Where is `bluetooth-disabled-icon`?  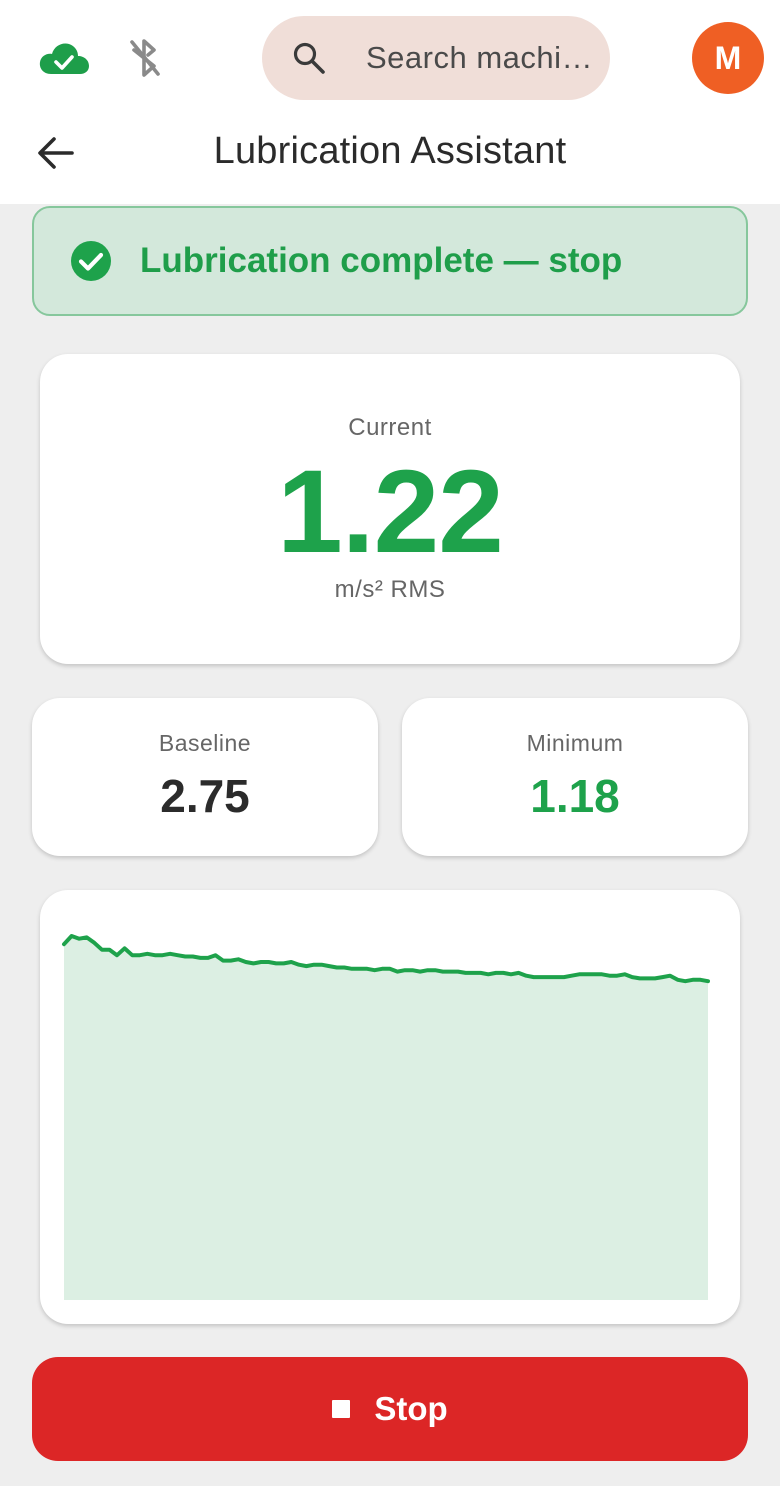 bluetooth-disabled-icon is located at coordinates (145, 58).